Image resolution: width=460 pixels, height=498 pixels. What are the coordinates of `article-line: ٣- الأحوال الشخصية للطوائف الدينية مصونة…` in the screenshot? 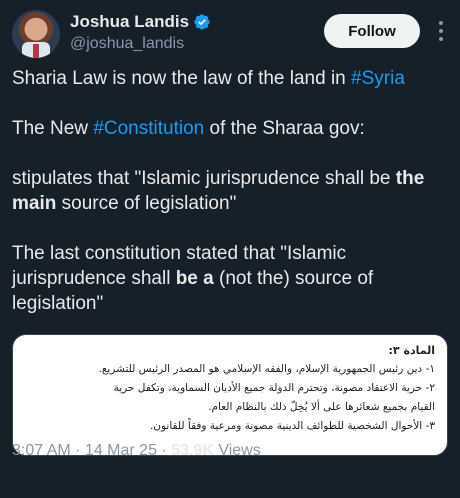 It's located at (292, 426).